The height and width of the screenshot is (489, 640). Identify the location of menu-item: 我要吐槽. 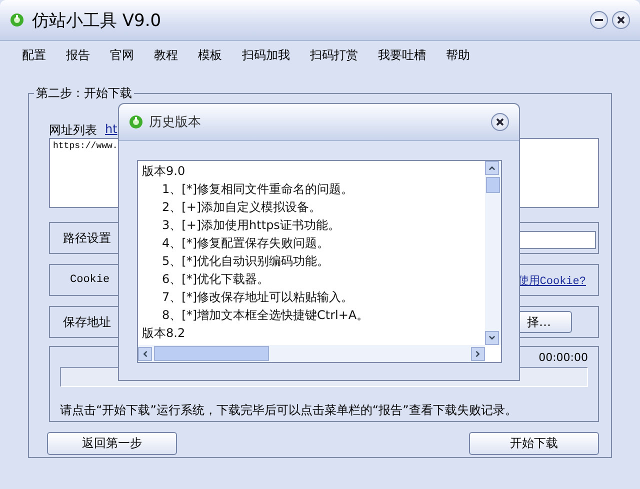
(402, 57).